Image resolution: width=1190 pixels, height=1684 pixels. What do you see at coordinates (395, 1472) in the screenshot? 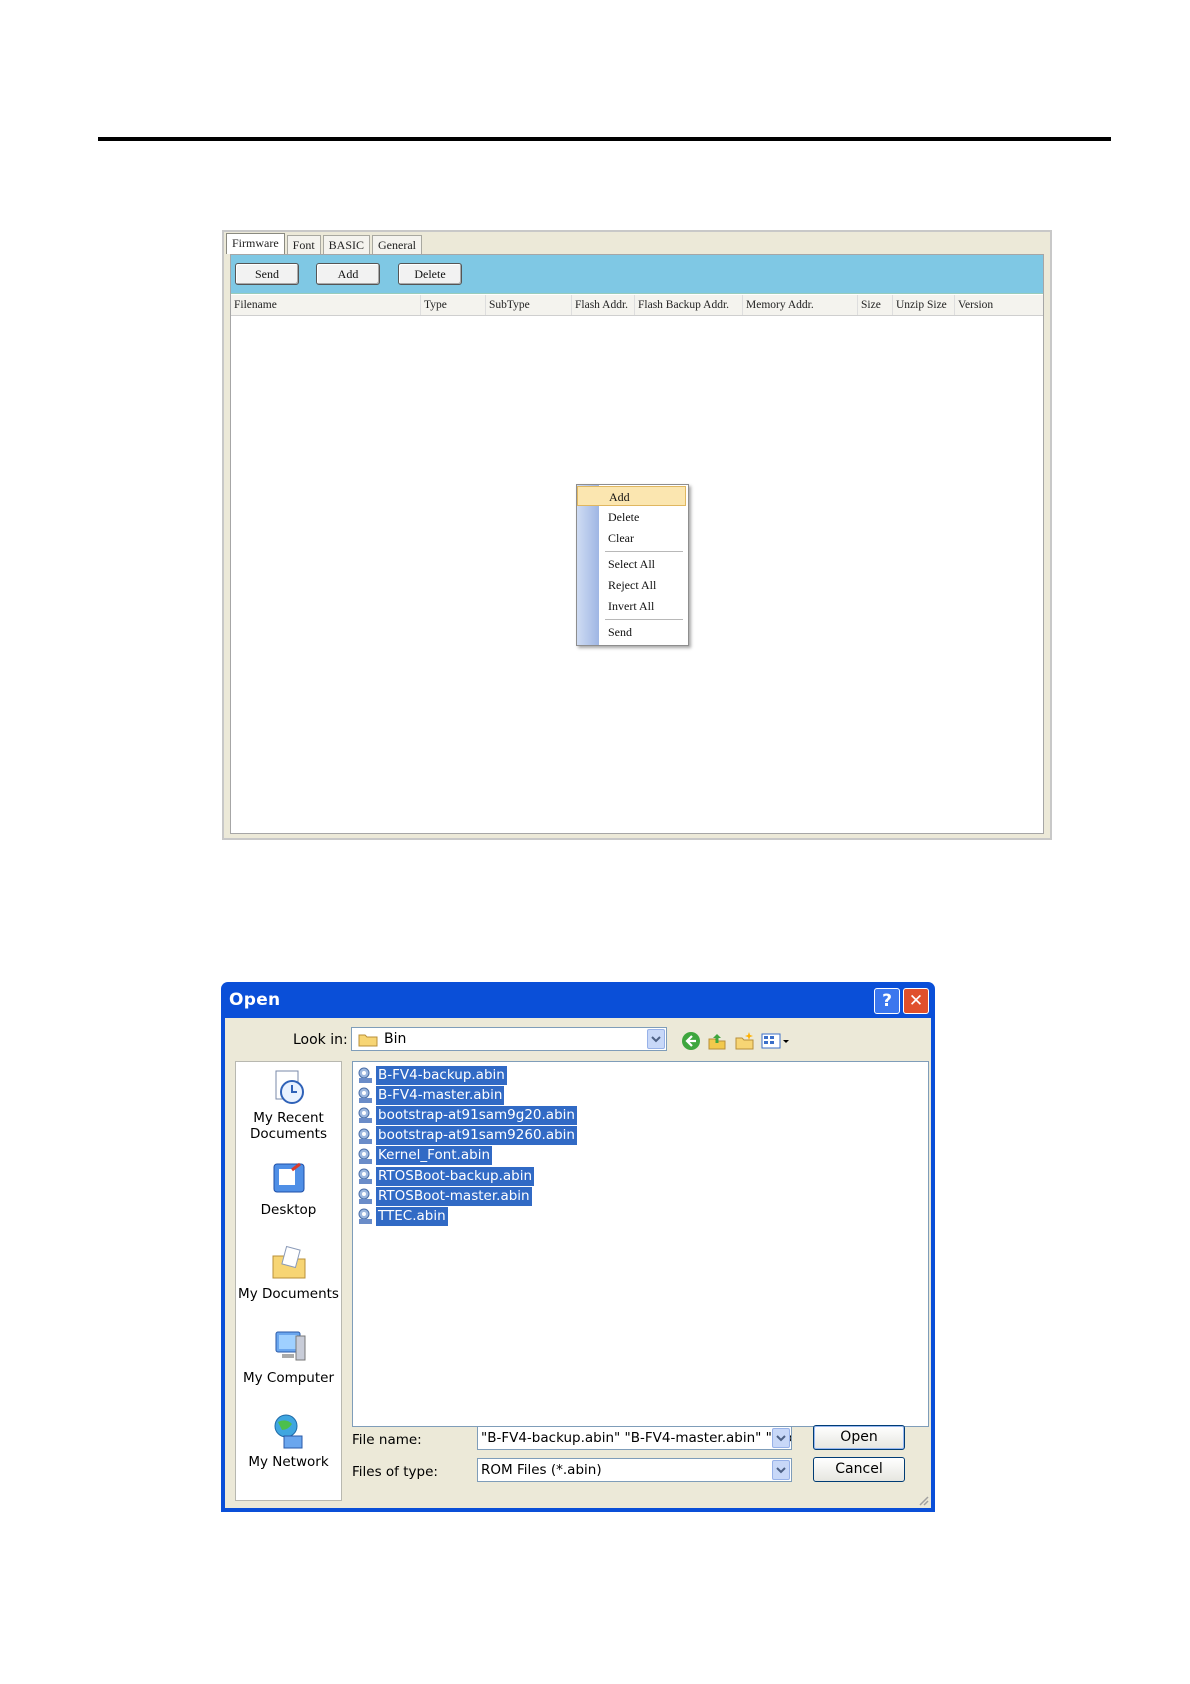
I see `files-of-type-label: Files of type:` at bounding box center [395, 1472].